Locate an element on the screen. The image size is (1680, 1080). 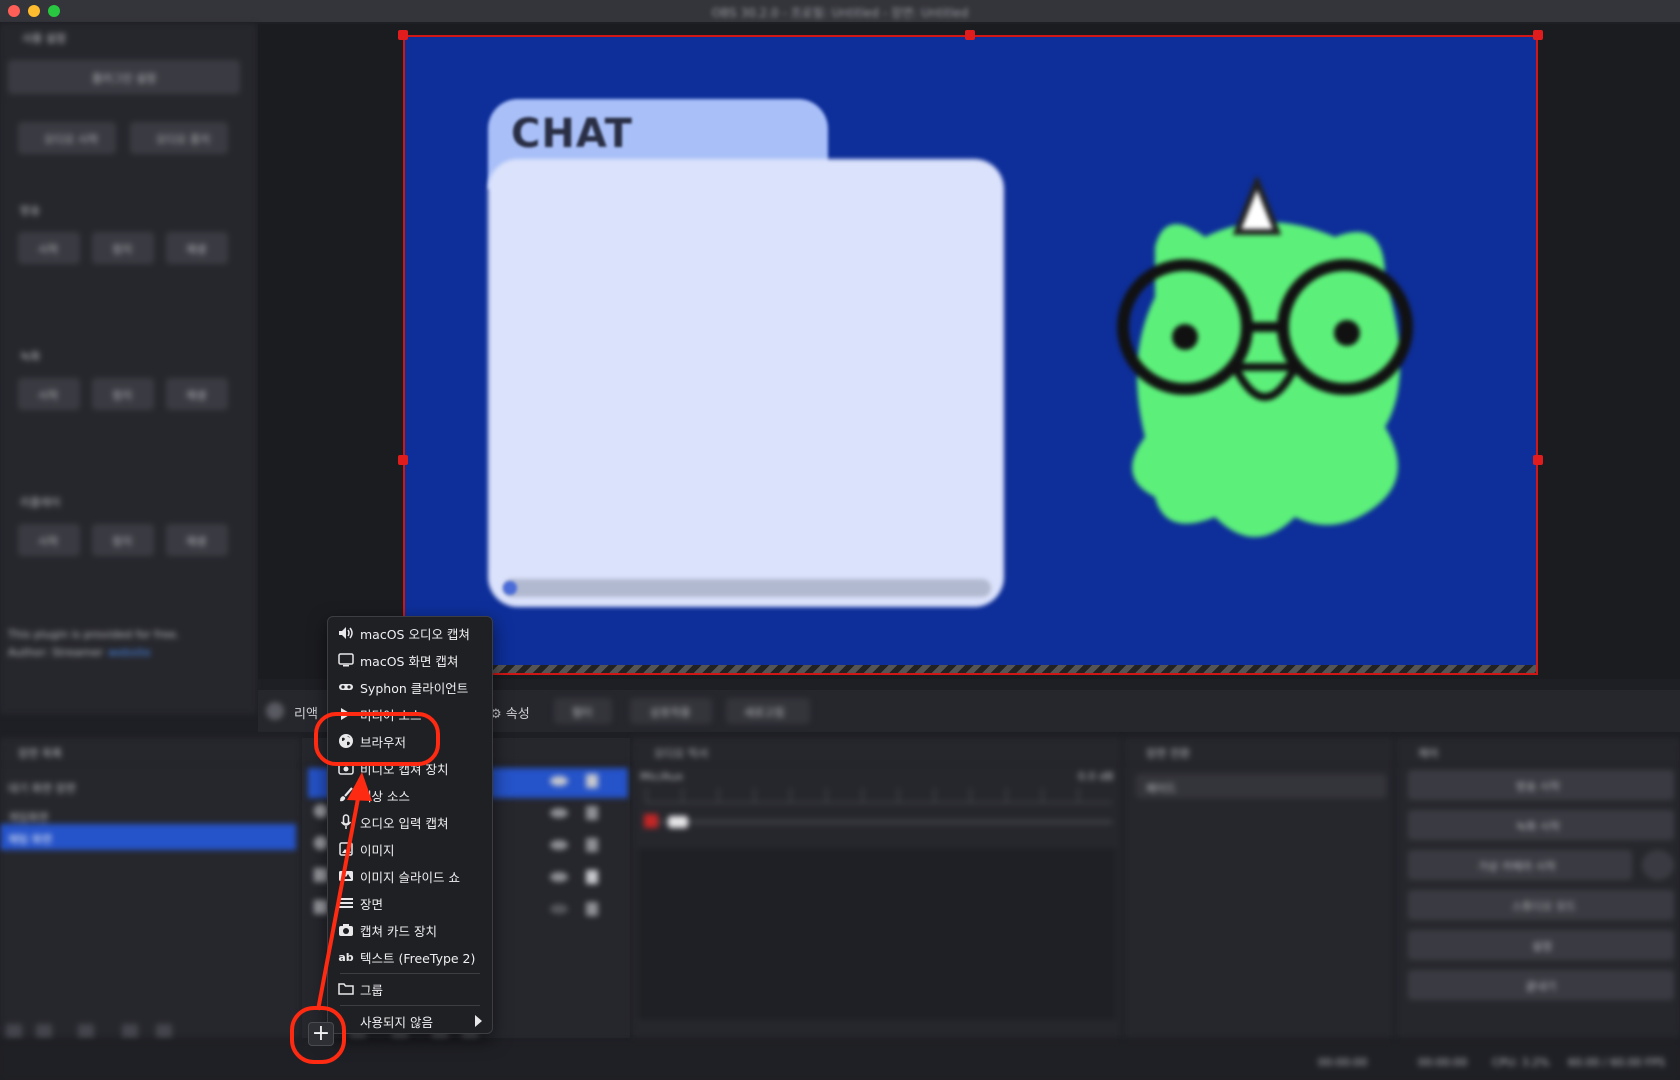
plugin-settings-button: 플러그인 설정 is located at coordinates (124, 77).